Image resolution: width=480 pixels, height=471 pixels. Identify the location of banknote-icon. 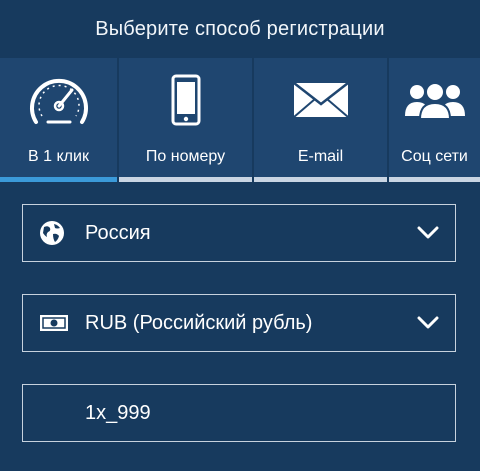
(54, 323).